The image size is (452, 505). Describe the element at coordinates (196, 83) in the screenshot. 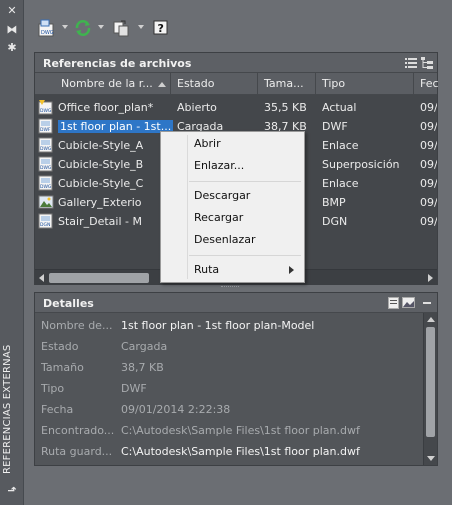

I see `column-status-label: Estado` at that location.